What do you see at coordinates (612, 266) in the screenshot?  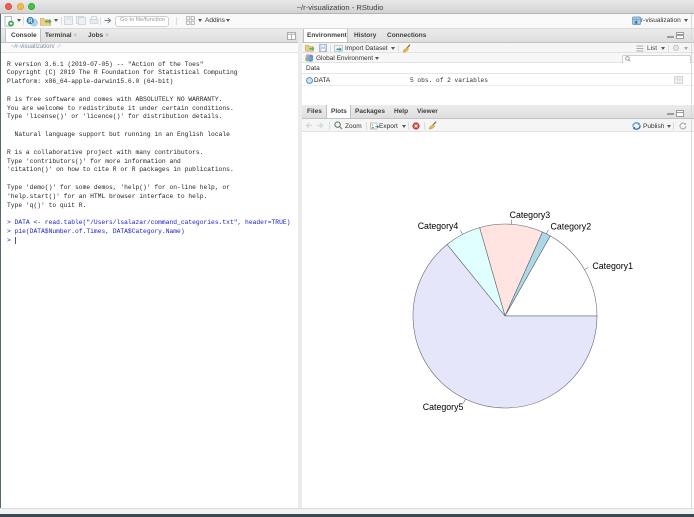 I see `svg-text: Category1` at bounding box center [612, 266].